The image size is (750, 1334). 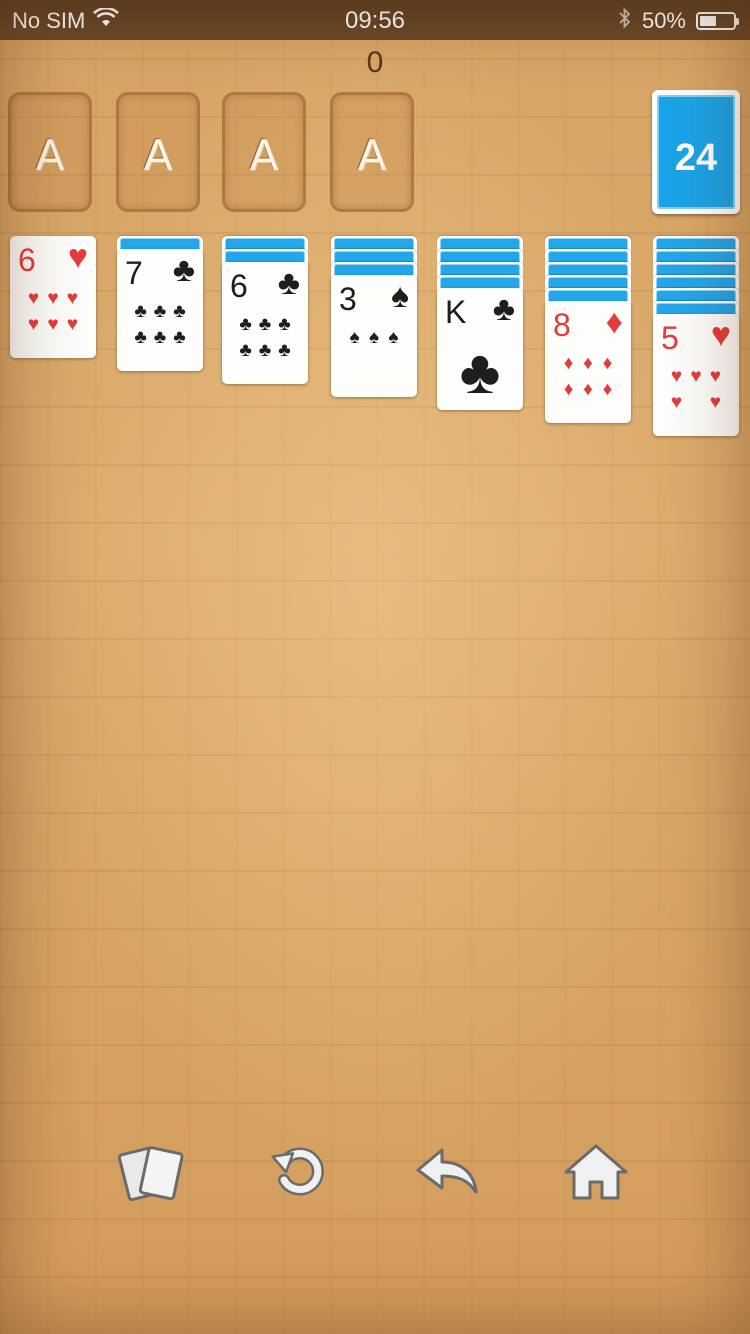 What do you see at coordinates (375, 1175) in the screenshot?
I see `bottom-toolbar` at bounding box center [375, 1175].